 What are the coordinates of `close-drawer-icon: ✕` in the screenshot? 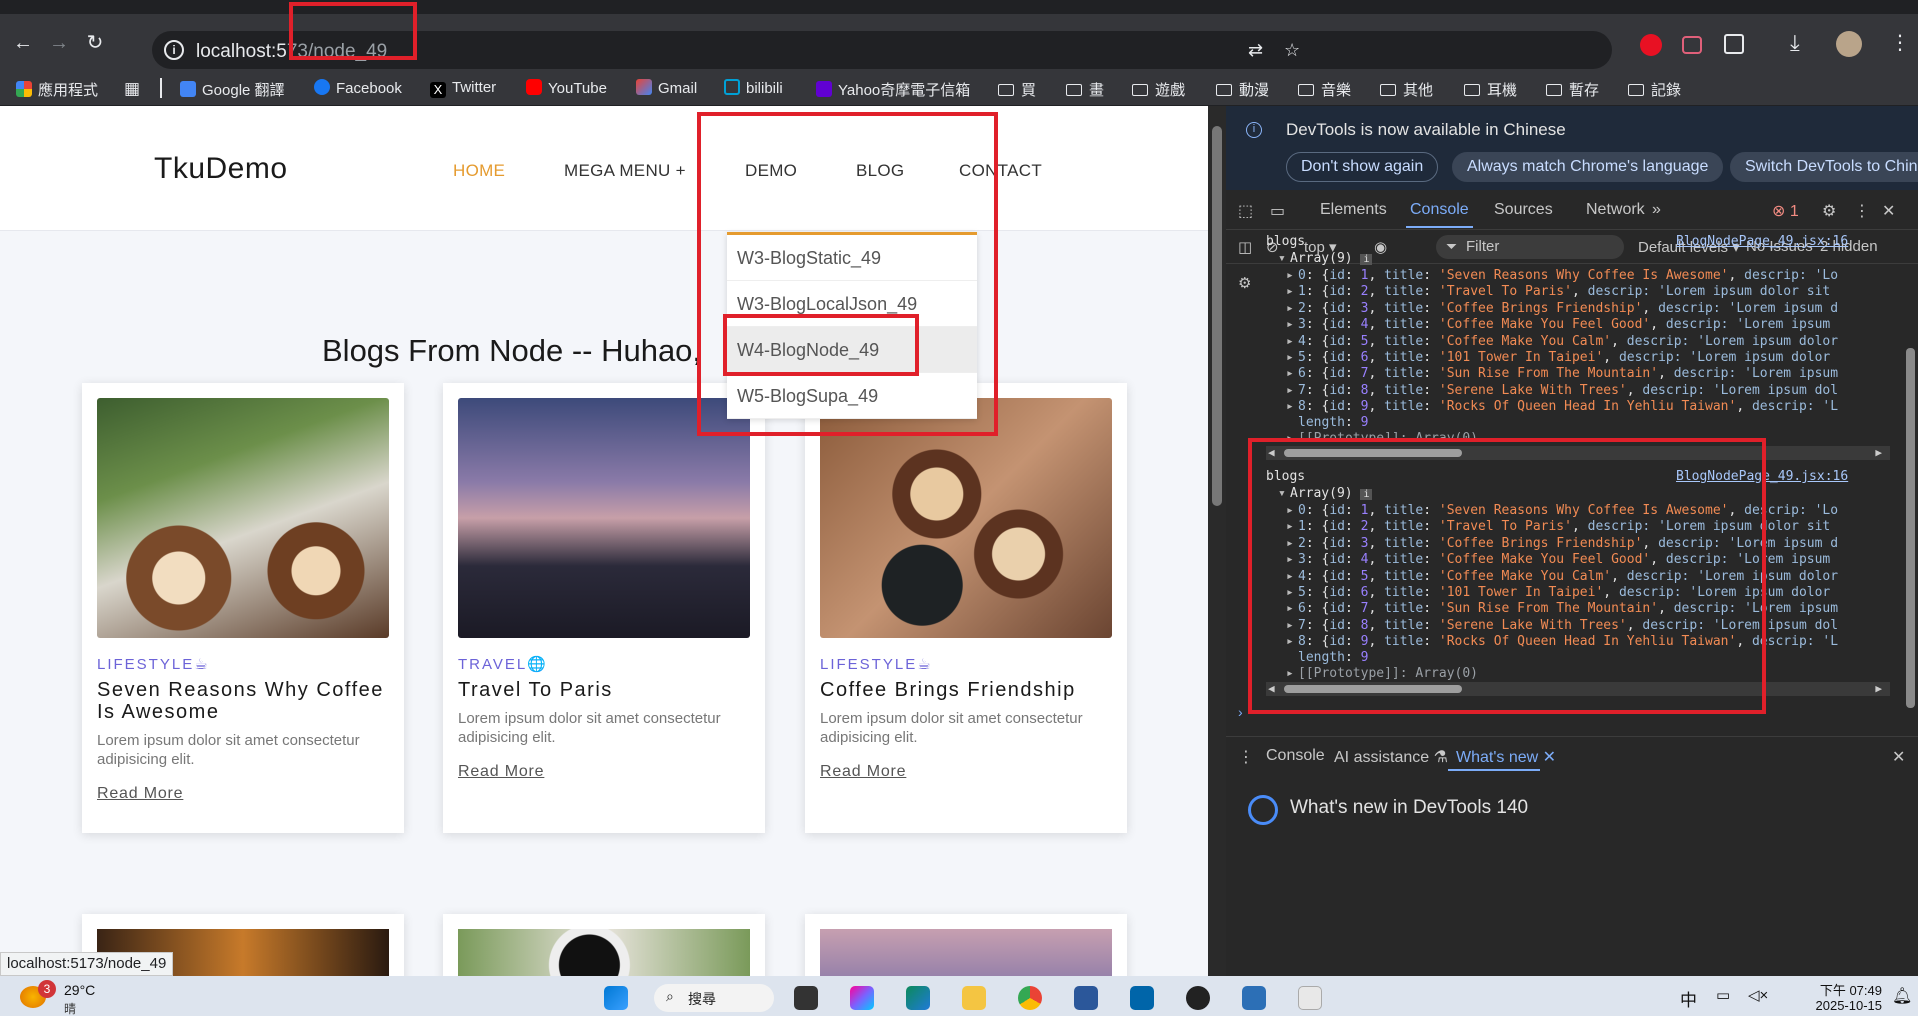 It's located at (1898, 757).